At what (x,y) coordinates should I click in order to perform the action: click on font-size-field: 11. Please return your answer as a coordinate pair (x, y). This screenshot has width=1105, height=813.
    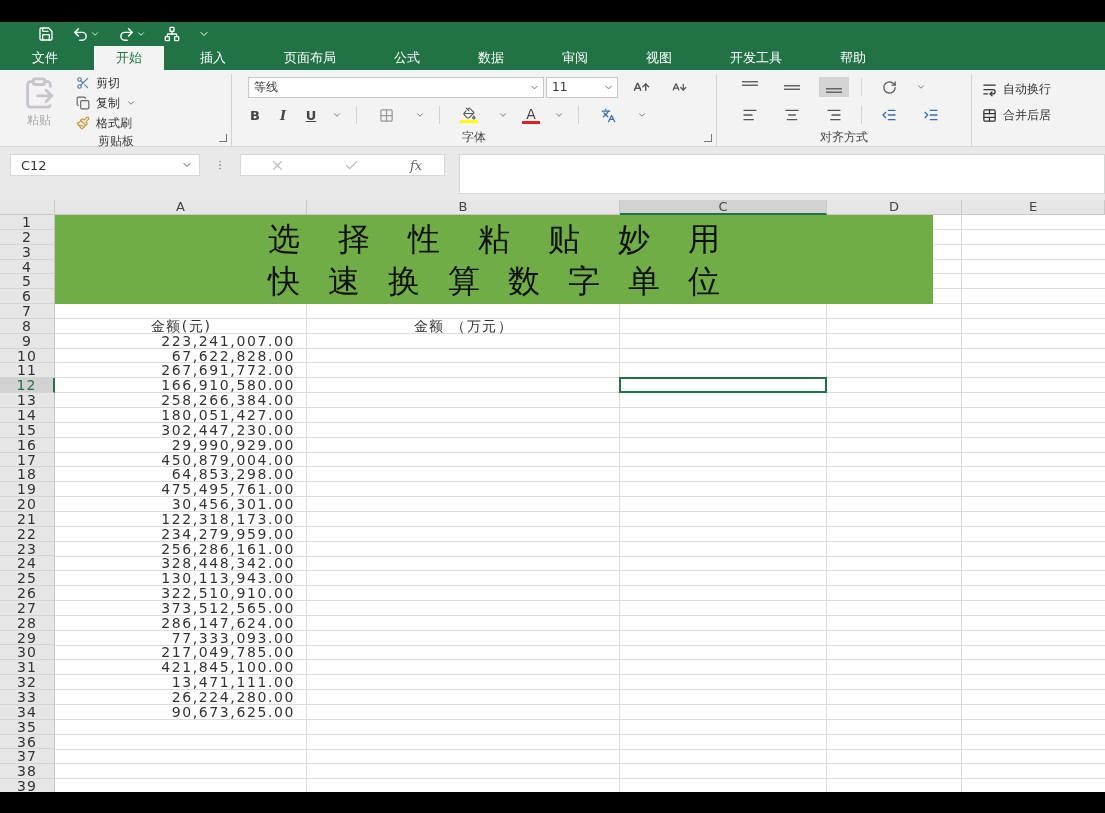
    Looking at the image, I should click on (582, 87).